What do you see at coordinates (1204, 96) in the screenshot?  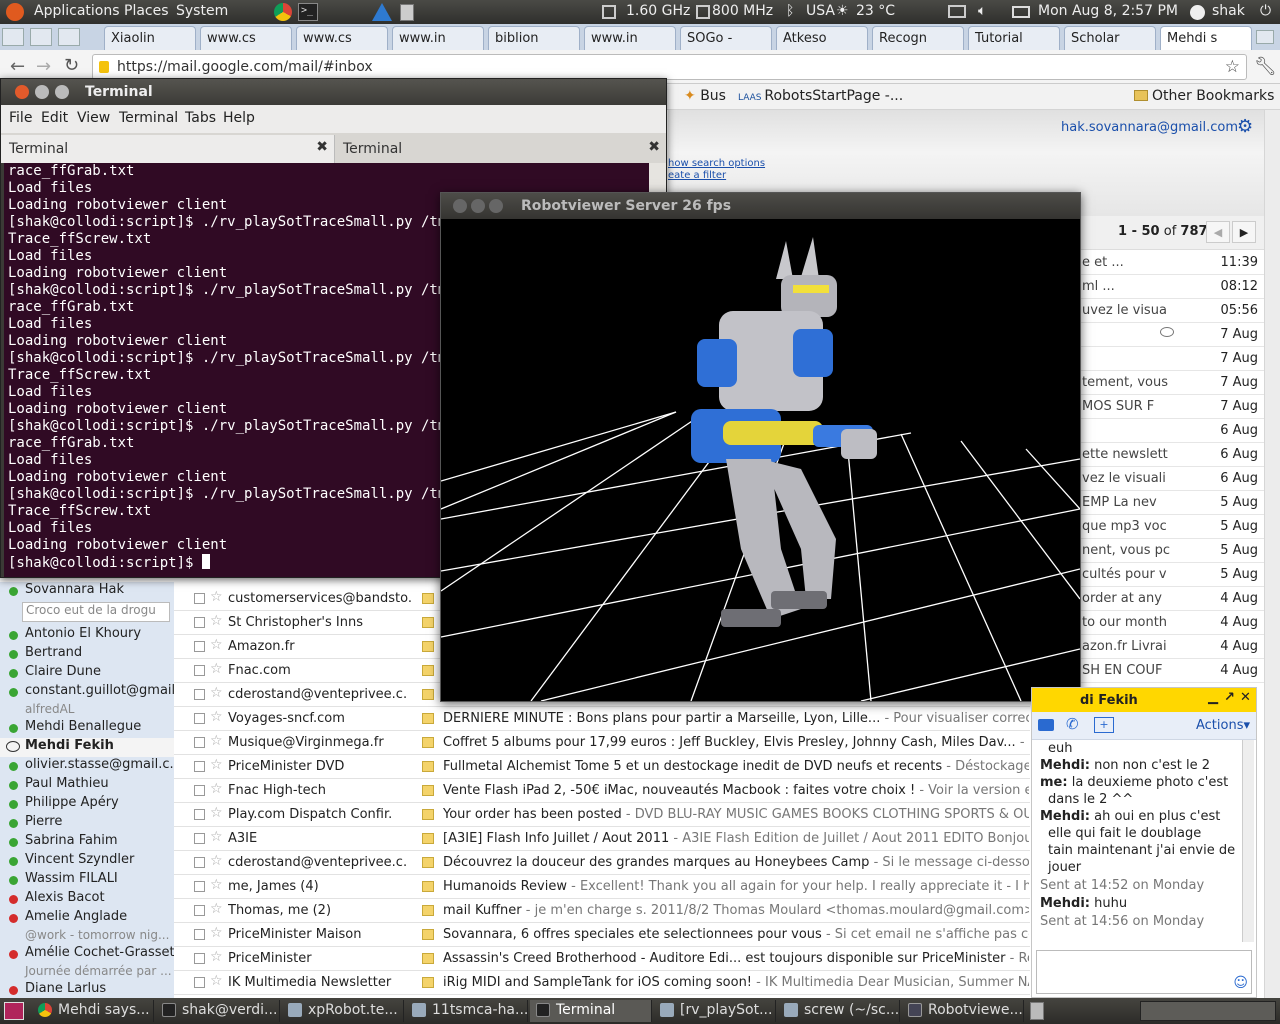 I see `bookmark-other-folder: Other Bookmarks` at bounding box center [1204, 96].